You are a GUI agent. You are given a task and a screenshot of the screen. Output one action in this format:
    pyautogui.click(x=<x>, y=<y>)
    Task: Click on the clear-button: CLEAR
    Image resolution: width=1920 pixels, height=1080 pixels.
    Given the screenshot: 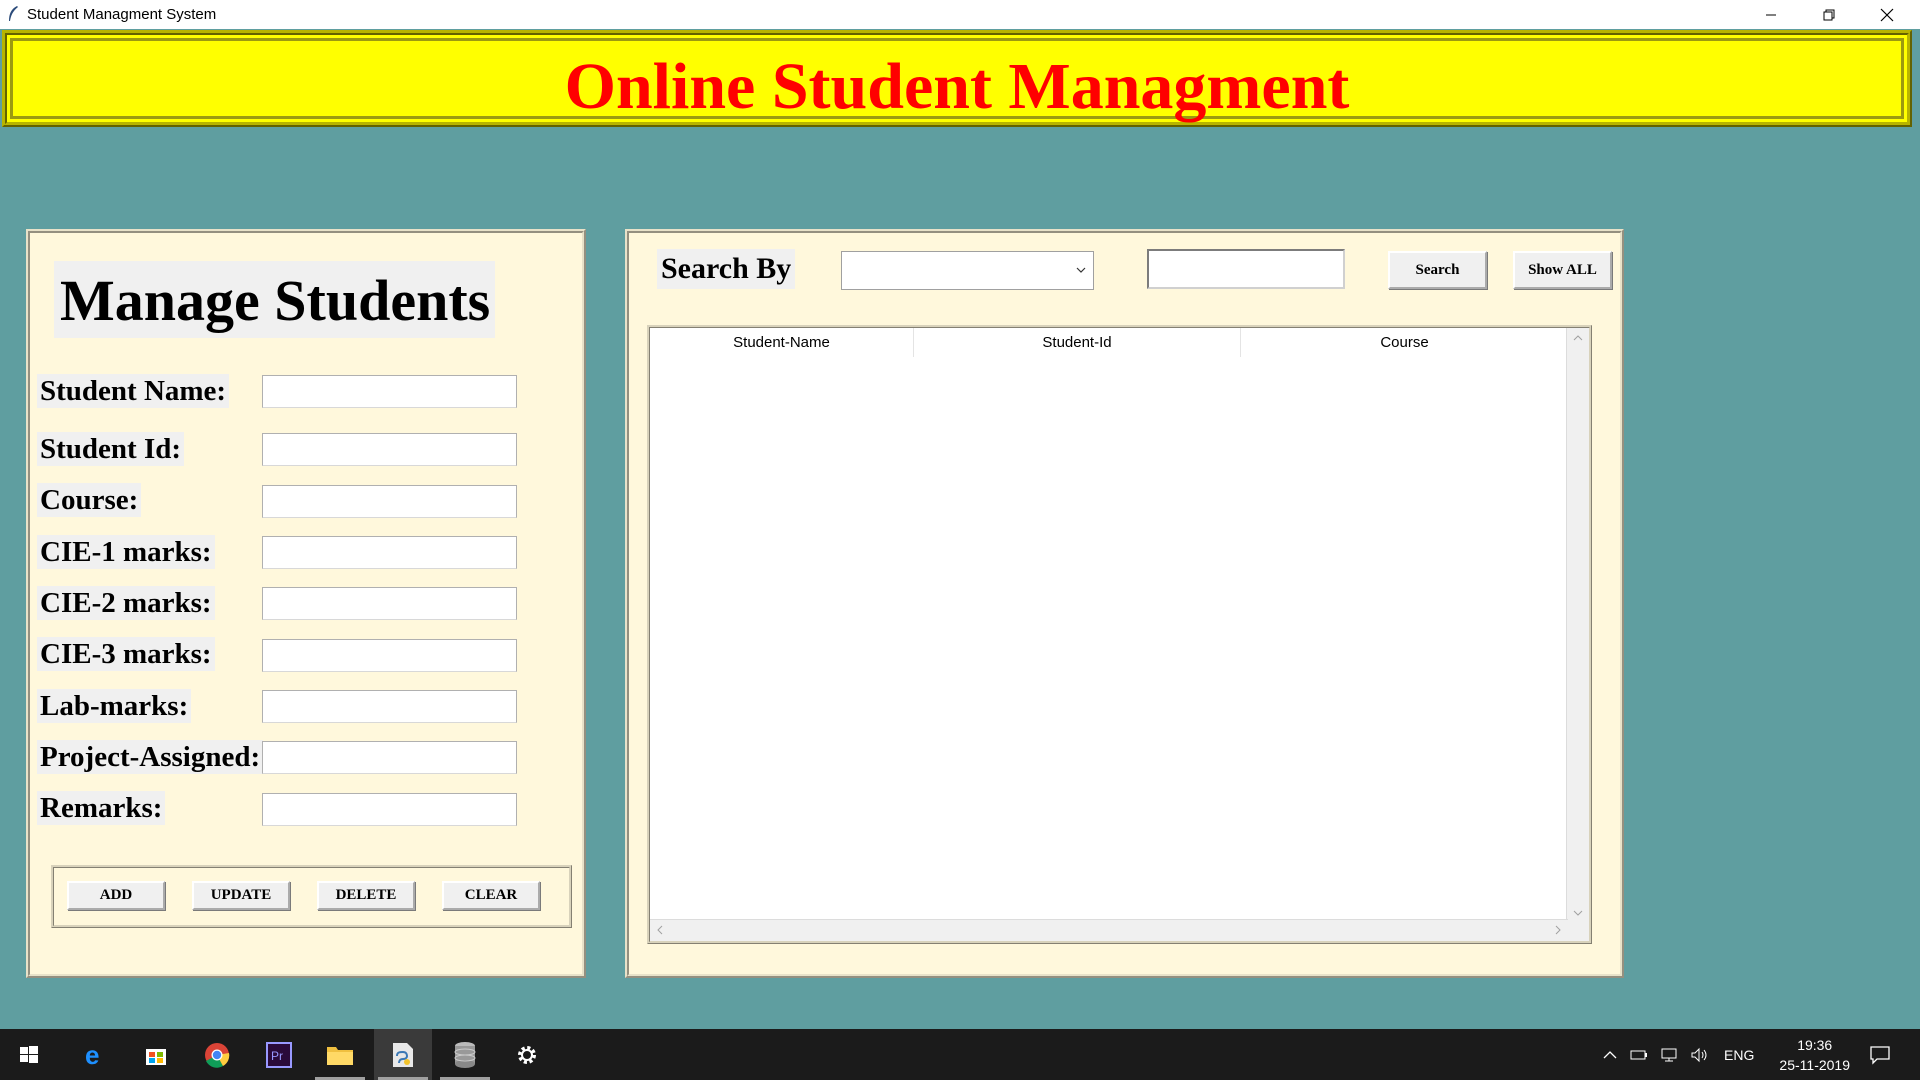 What is the action you would take?
    pyautogui.click(x=491, y=895)
    